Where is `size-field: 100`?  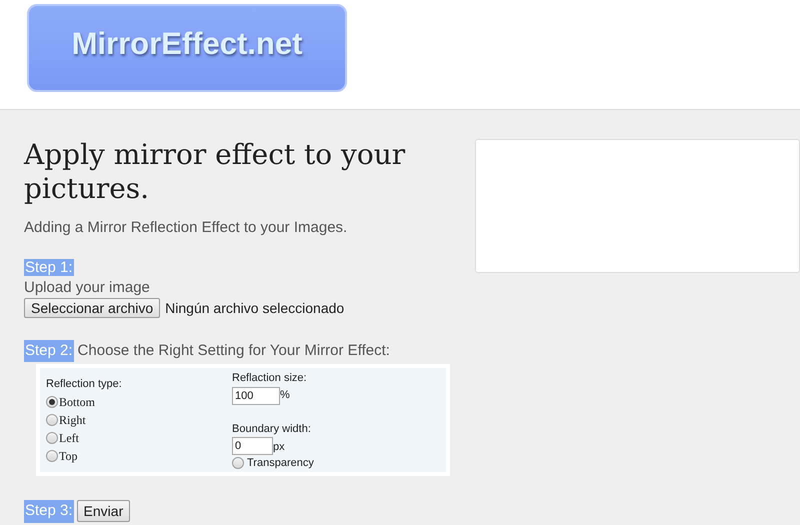
size-field: 100 is located at coordinates (256, 395).